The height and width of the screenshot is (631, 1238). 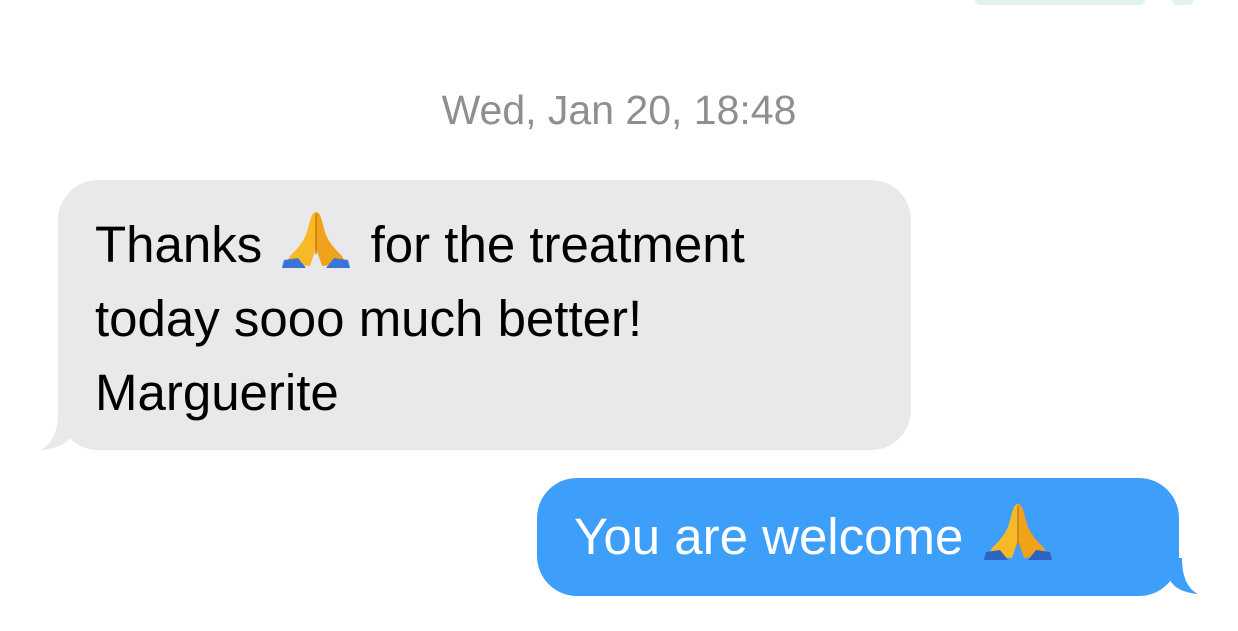 I want to click on message-text: Thanks, so click(x=179, y=244).